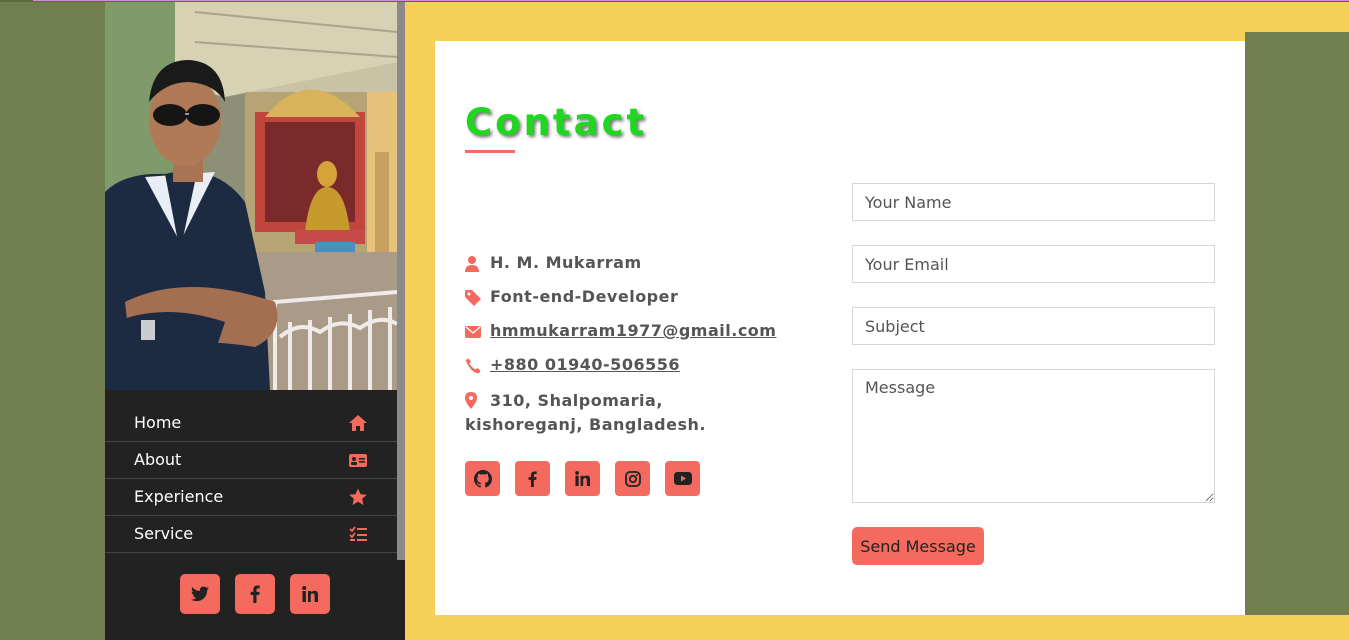 The height and width of the screenshot is (640, 1349). Describe the element at coordinates (1033, 202) in the screenshot. I see `name-input` at that location.